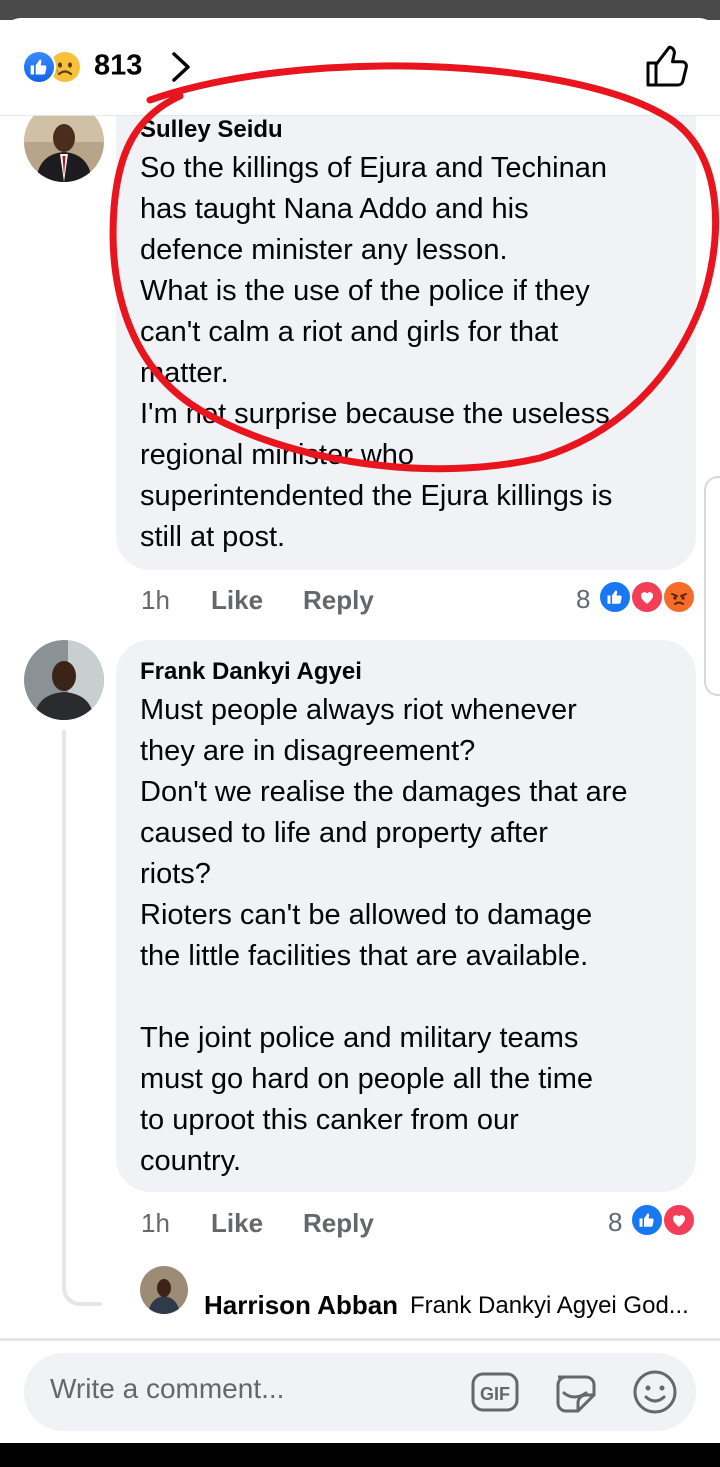  Describe the element at coordinates (324, 250) in the screenshot. I see `comment-line: defence minister any lesson.` at that location.